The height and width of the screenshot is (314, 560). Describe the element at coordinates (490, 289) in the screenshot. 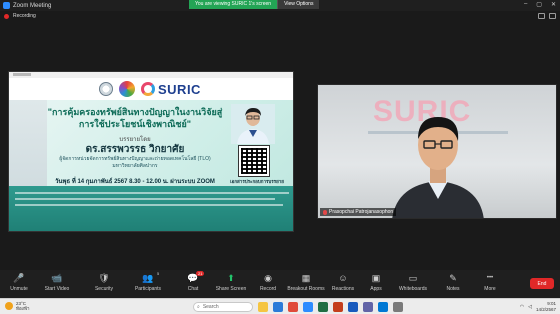

I see `more-label: More` at that location.